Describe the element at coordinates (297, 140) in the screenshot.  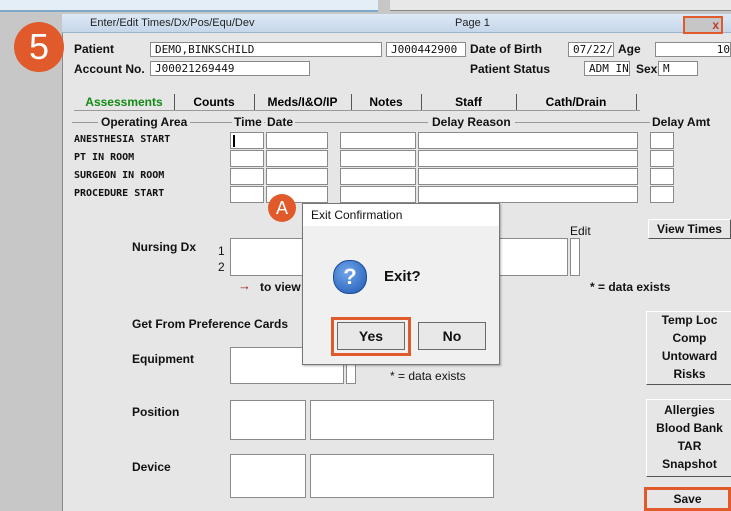
I see `anesthesia-start-date-input` at that location.